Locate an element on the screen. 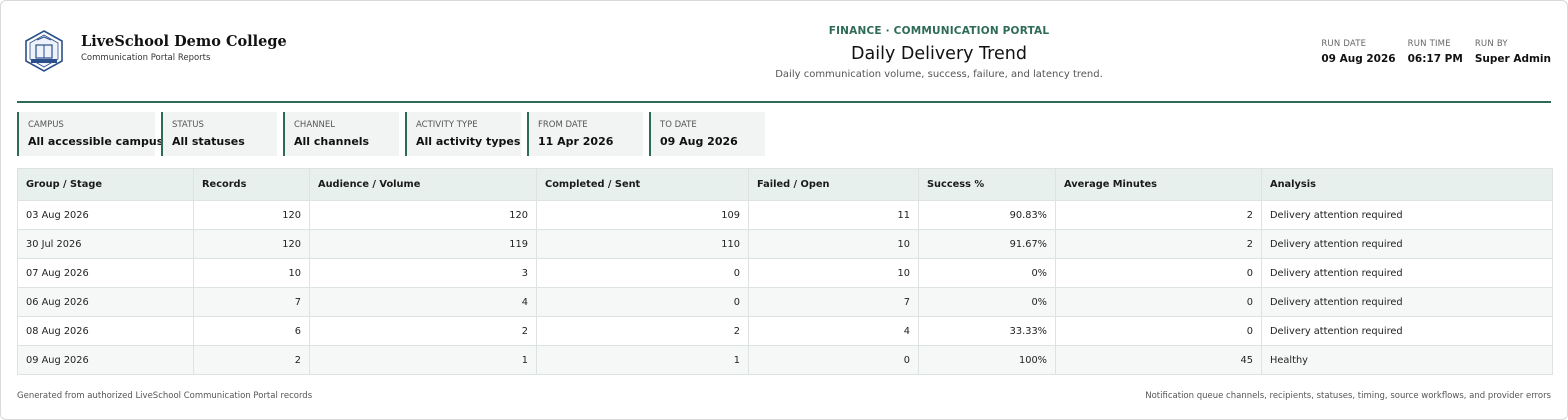  college-subtitle: Communication Portal Reports is located at coordinates (146, 58).